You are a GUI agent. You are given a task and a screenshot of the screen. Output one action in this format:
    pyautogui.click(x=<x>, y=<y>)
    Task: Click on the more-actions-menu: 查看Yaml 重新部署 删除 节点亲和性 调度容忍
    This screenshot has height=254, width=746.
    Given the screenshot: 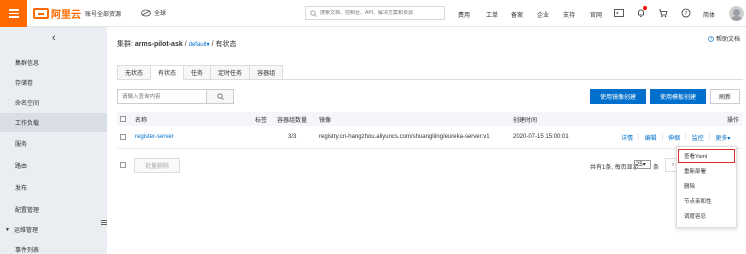 What is the action you would take?
    pyautogui.click(x=706, y=187)
    